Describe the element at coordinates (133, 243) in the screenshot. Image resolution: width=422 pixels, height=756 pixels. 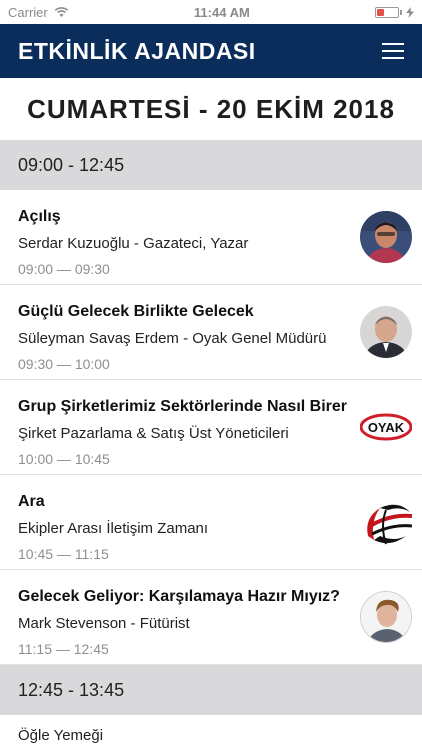
I see `session-speaker: Serdar Kuzuoğlu - Gazateci, Yazar` at that location.